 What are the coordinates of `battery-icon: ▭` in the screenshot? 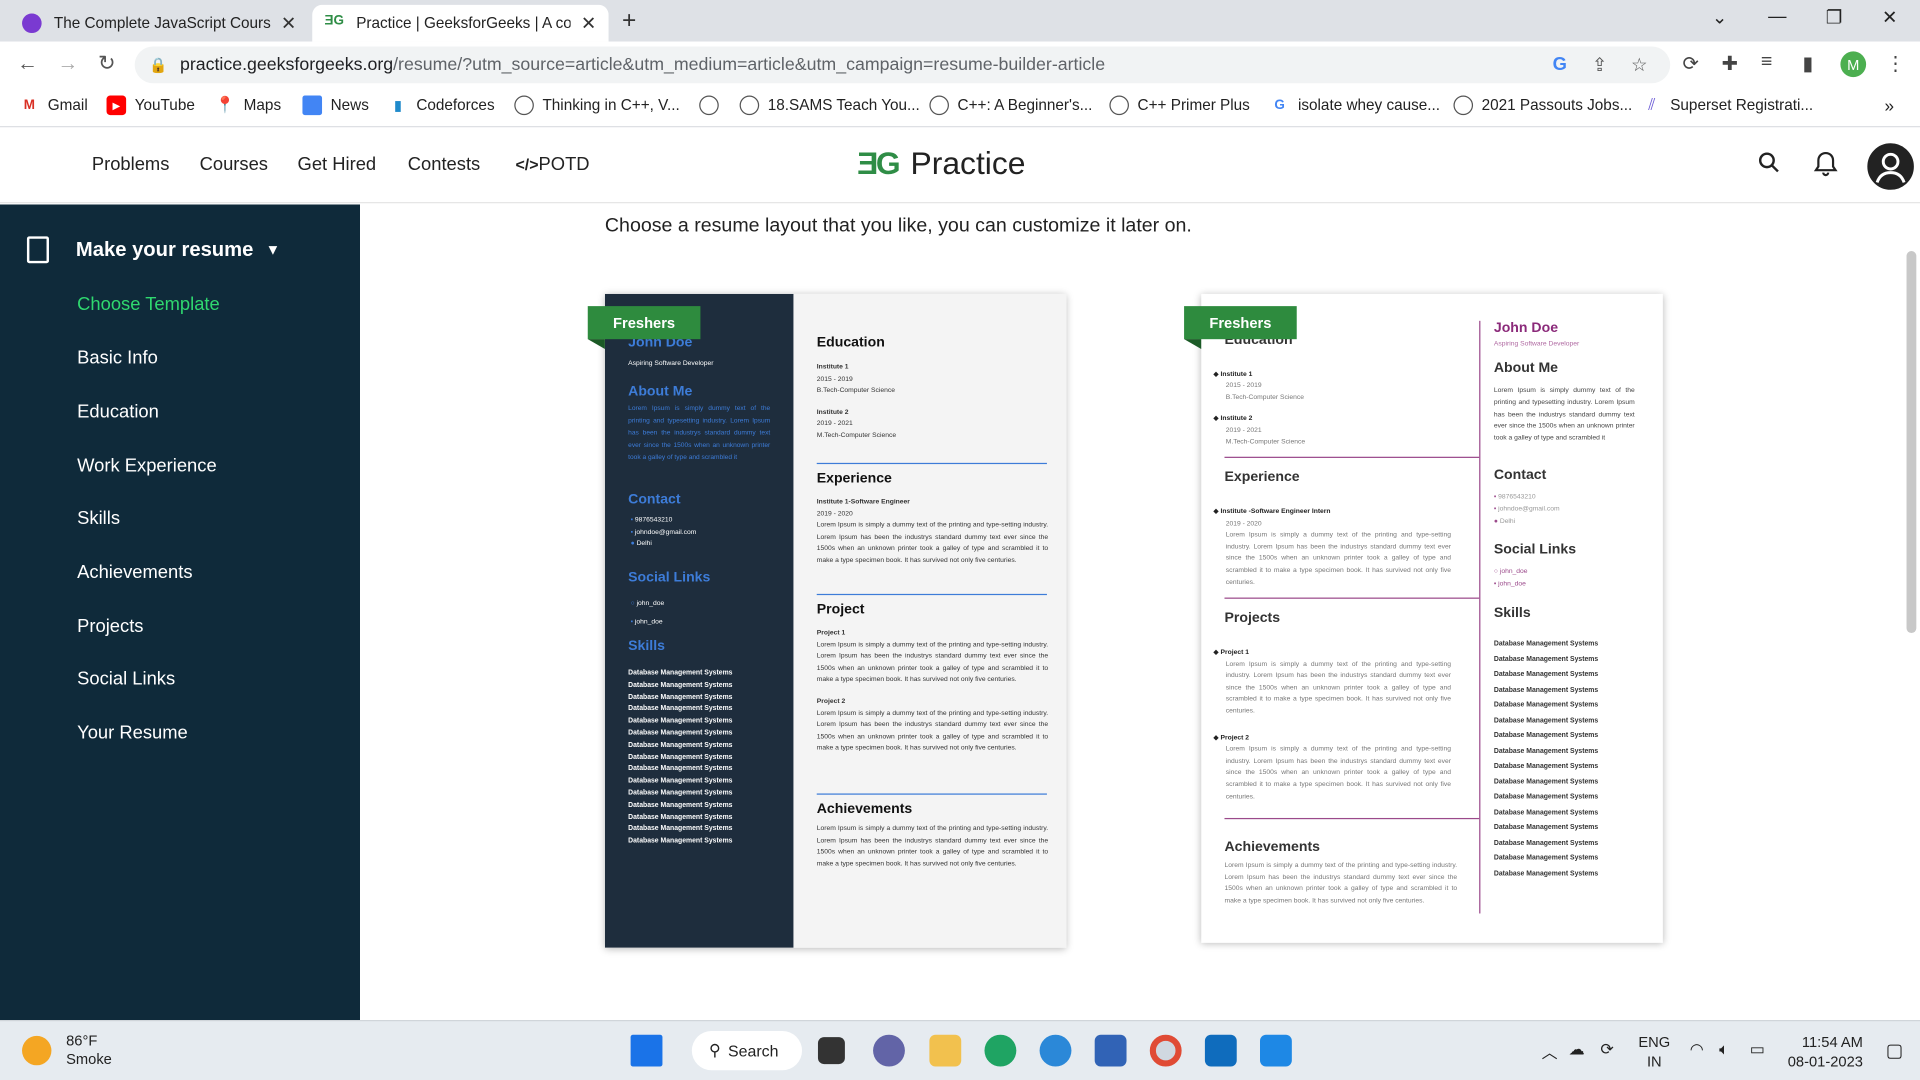 It's located at (1757, 1050).